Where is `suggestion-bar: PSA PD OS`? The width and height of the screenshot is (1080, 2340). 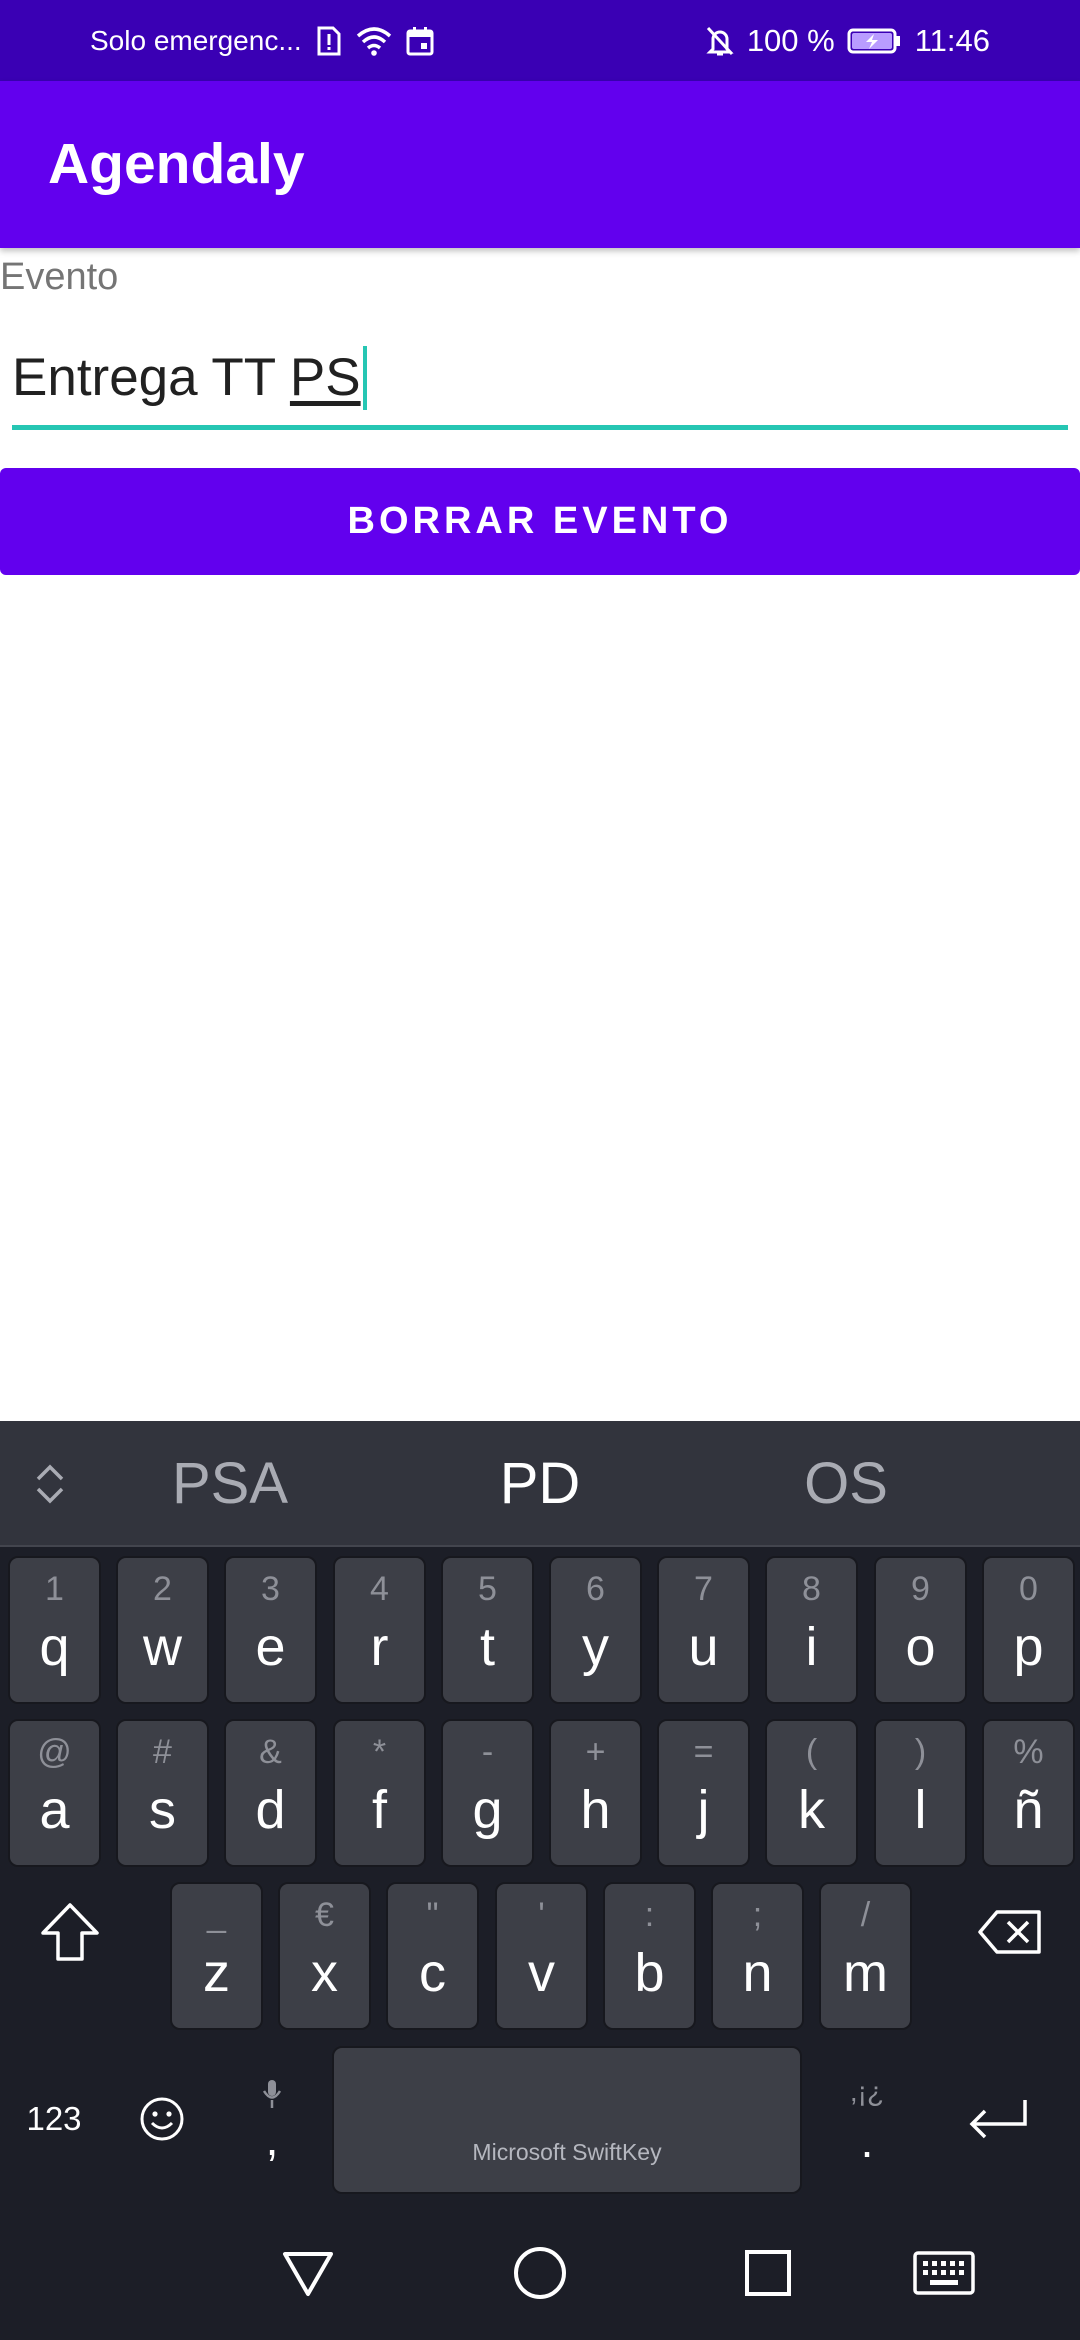
suggestion-bar: PSA PD OS is located at coordinates (540, 1484).